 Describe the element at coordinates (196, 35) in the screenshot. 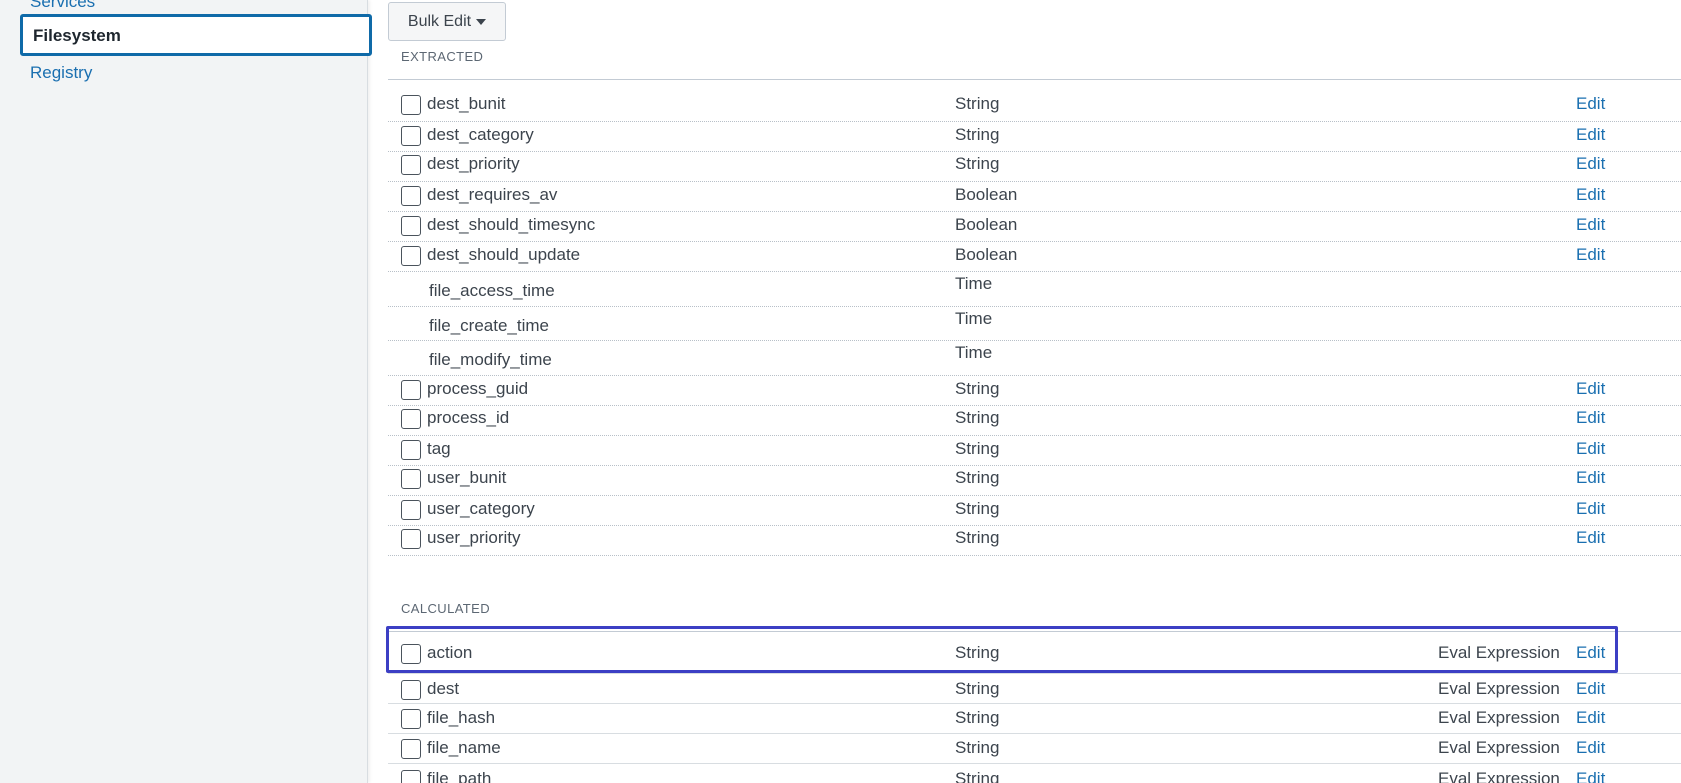

I see `sidebar-item-filesystem: Filesystem` at that location.